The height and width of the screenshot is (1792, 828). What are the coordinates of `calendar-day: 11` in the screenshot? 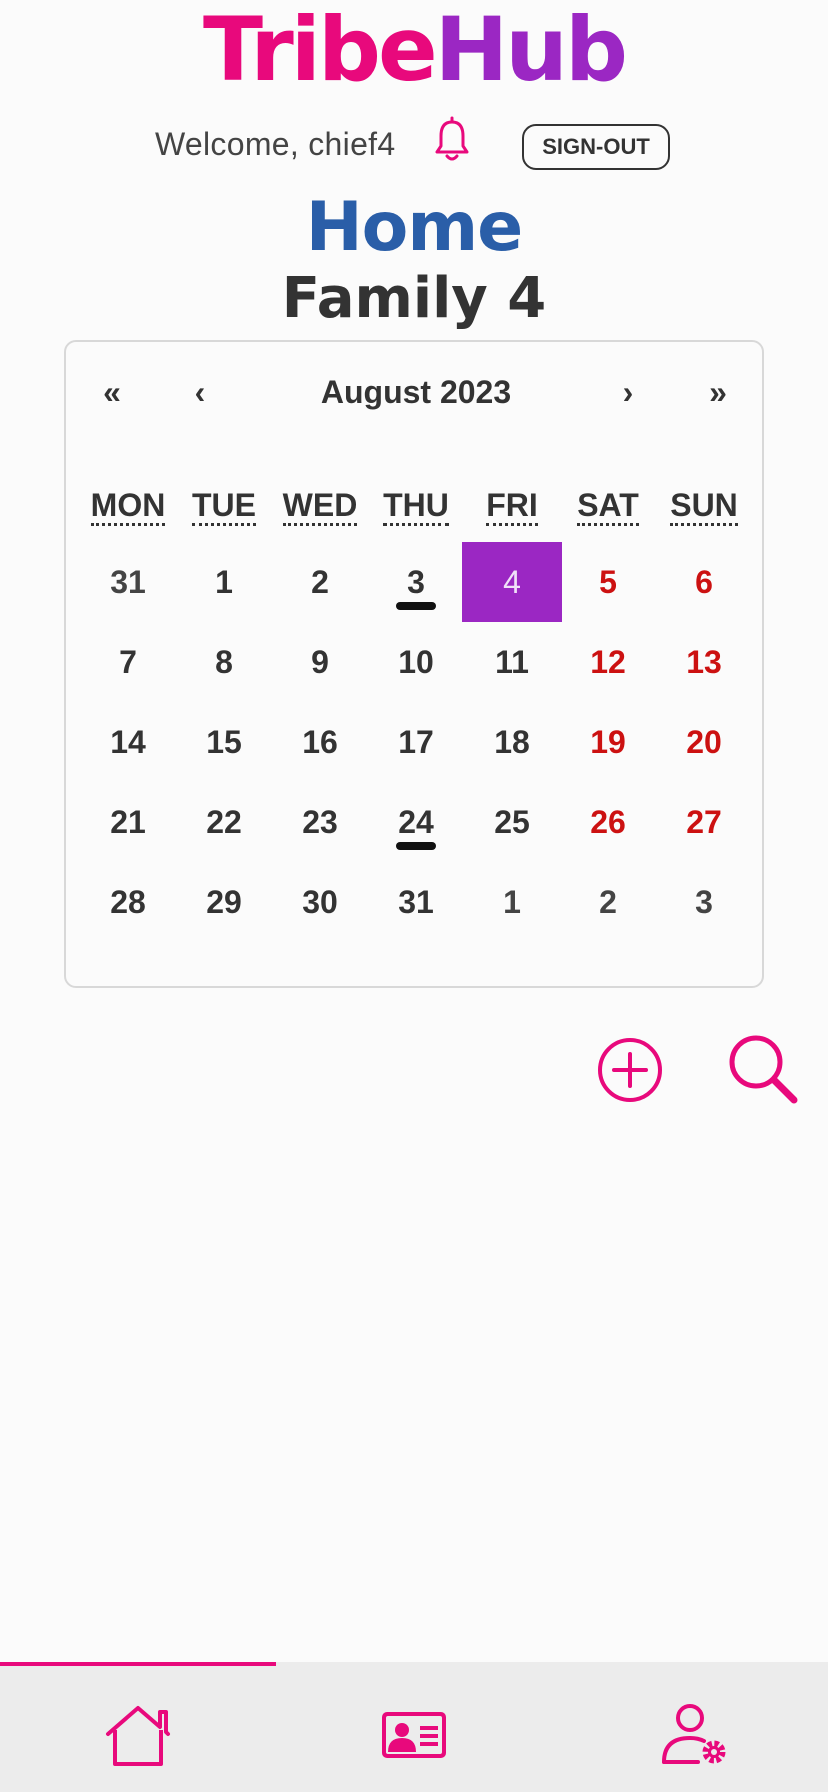 It's located at (512, 662).